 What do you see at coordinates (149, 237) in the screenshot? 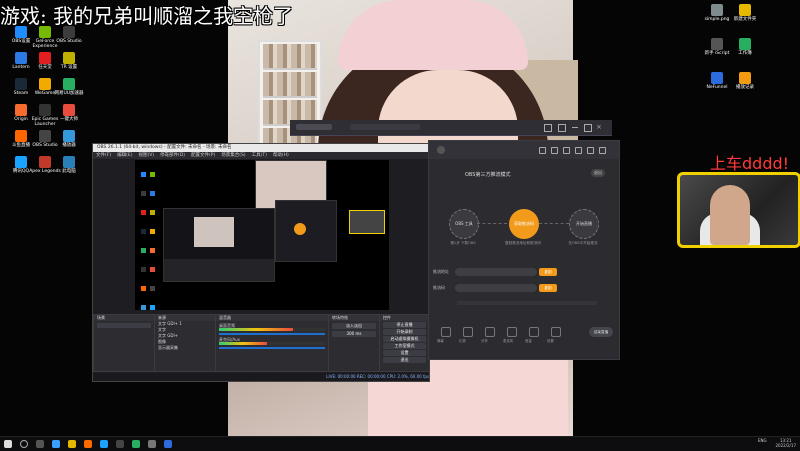
I see `nested-desktop-icons` at bounding box center [149, 237].